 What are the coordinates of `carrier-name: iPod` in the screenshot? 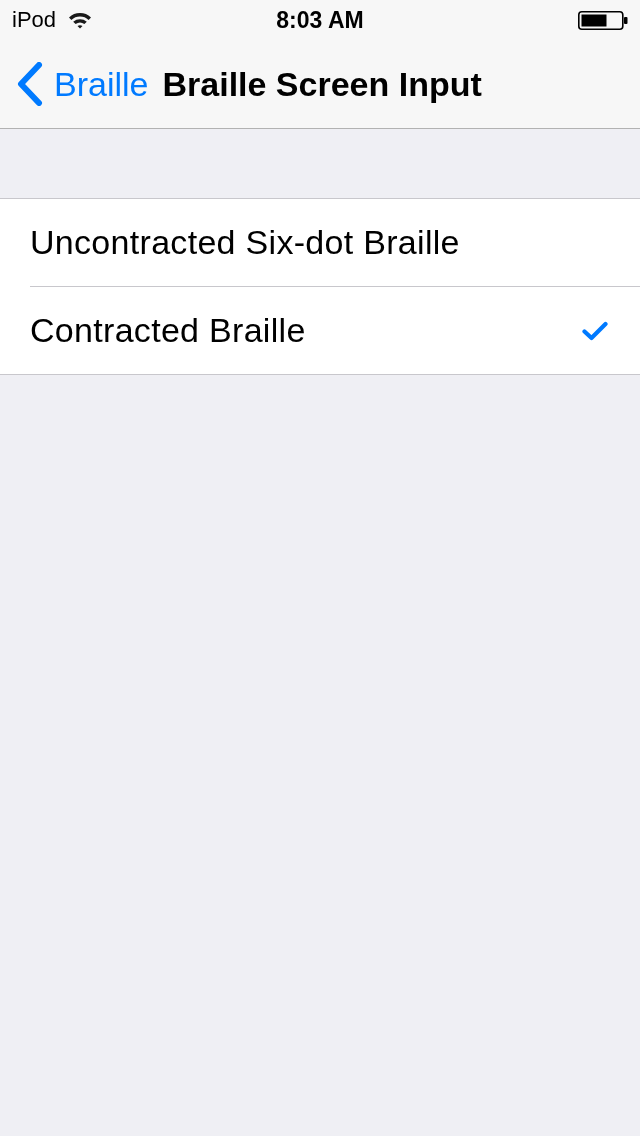 It's located at (34, 20).